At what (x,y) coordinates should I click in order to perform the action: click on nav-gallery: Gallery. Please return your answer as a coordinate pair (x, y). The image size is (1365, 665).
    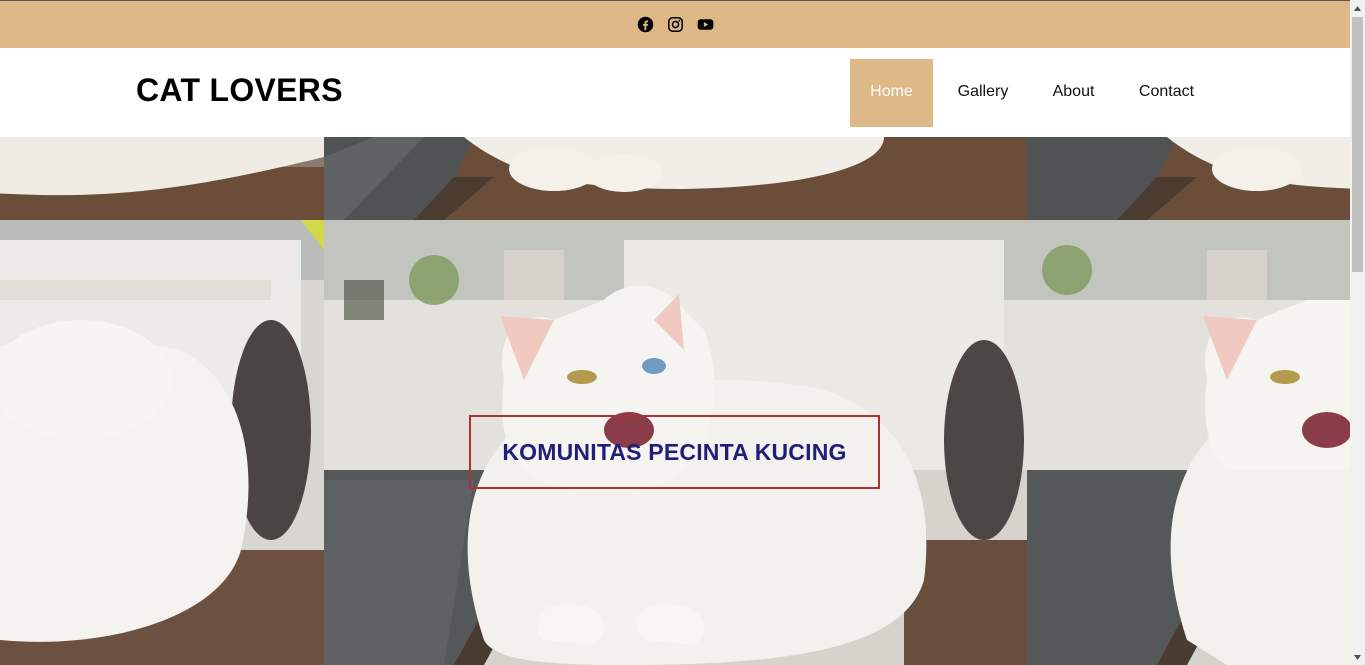
    Looking at the image, I should click on (983, 93).